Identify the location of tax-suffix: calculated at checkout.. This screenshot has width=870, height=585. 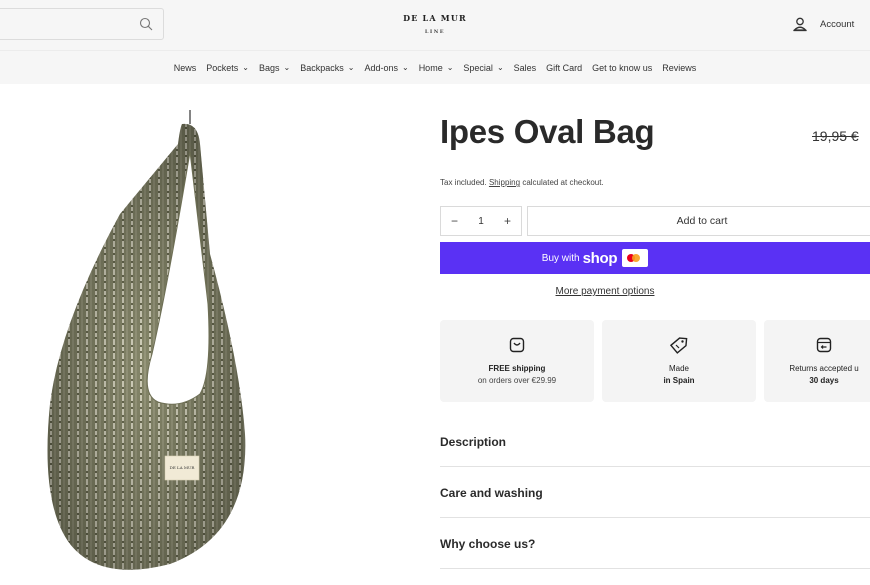
(563, 182).